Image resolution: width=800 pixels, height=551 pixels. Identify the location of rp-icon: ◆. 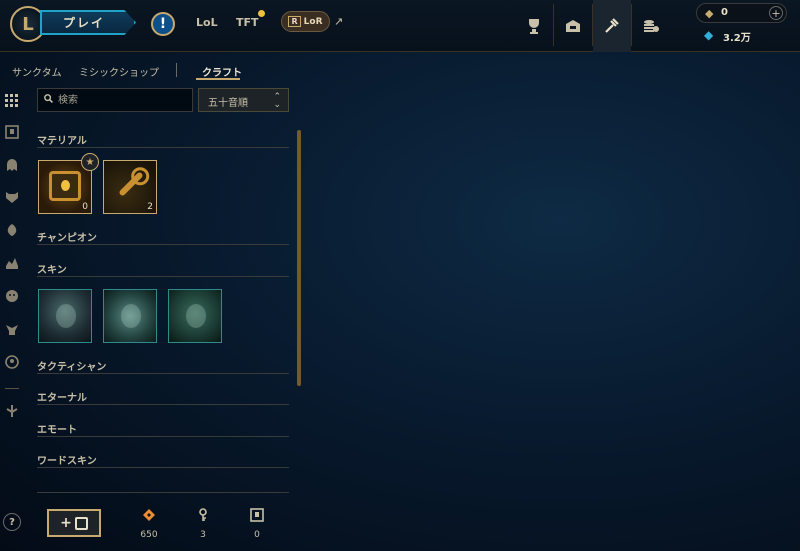
(709, 13).